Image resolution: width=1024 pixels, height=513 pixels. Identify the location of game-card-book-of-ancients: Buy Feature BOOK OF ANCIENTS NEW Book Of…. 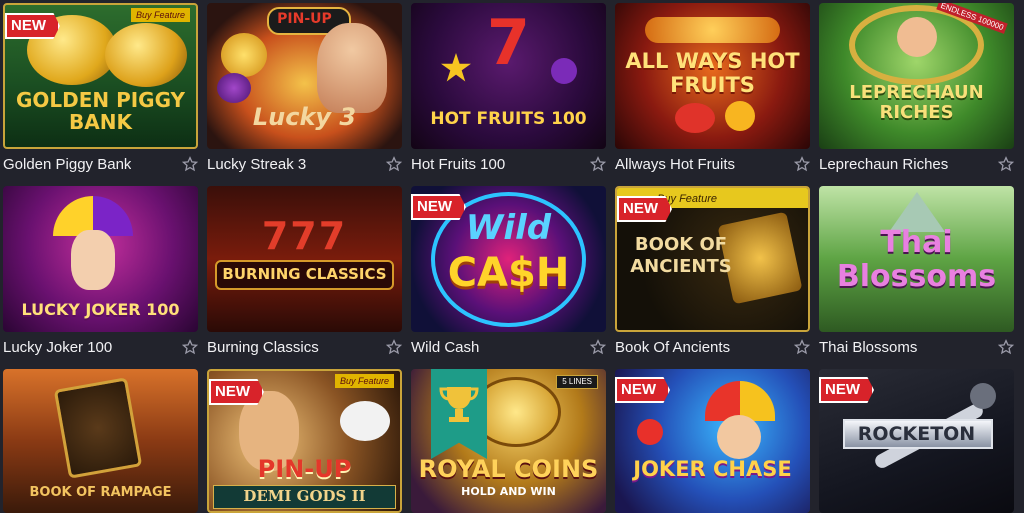
(712, 271).